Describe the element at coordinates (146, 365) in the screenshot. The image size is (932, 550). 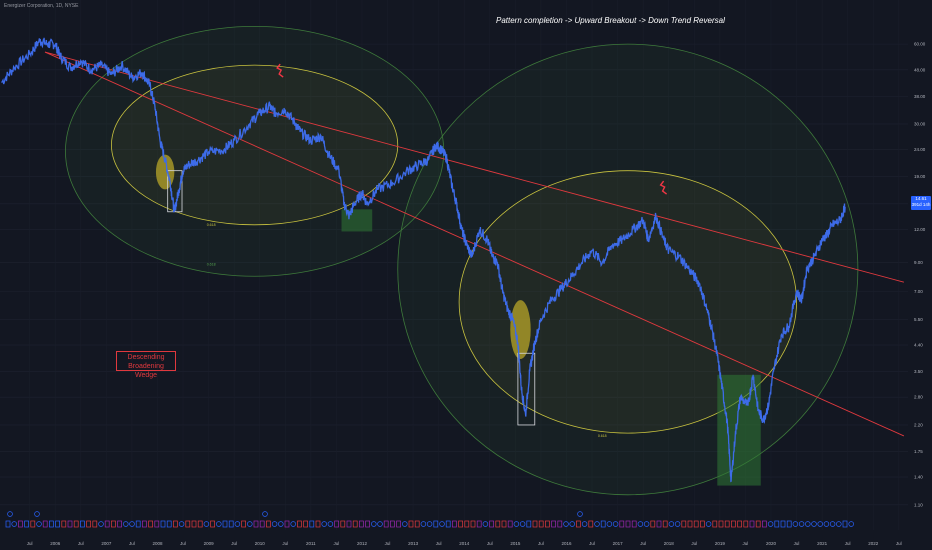
I see `pattern-label-box: Descending Broadening Wedge` at that location.